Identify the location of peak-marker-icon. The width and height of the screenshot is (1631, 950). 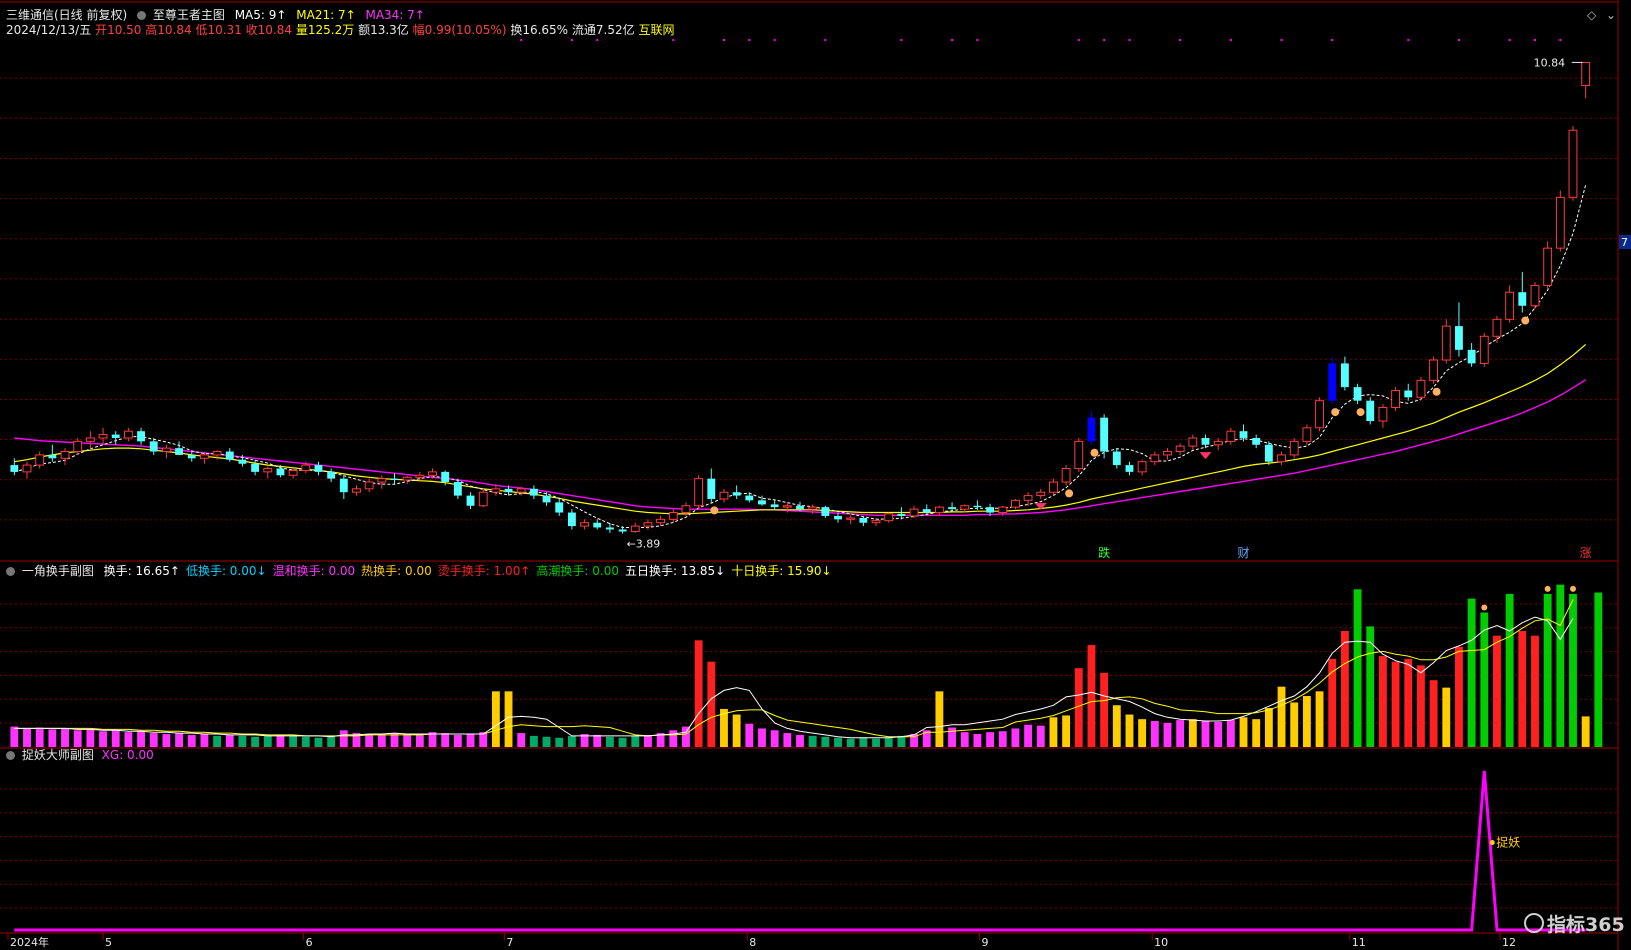
(1572, 588).